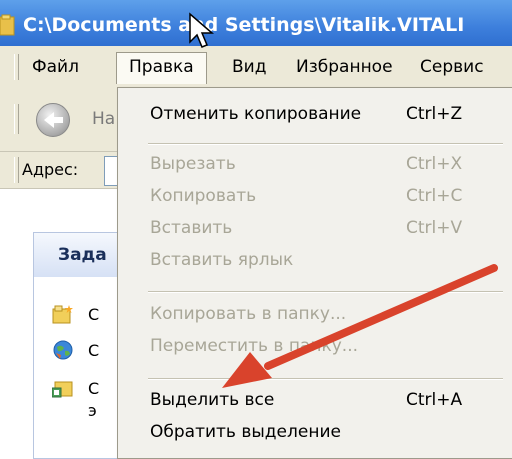 Image resolution: width=512 pixels, height=459 pixels. I want to click on menu-bar: Файл Правка Вид Избранное Сервис, so click(256, 68).